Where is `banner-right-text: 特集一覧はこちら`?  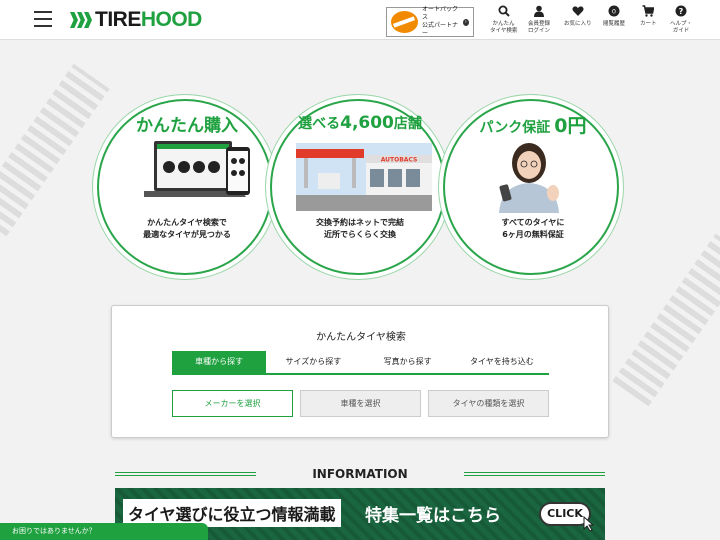 banner-right-text: 特集一覧はこちら is located at coordinates (433, 516).